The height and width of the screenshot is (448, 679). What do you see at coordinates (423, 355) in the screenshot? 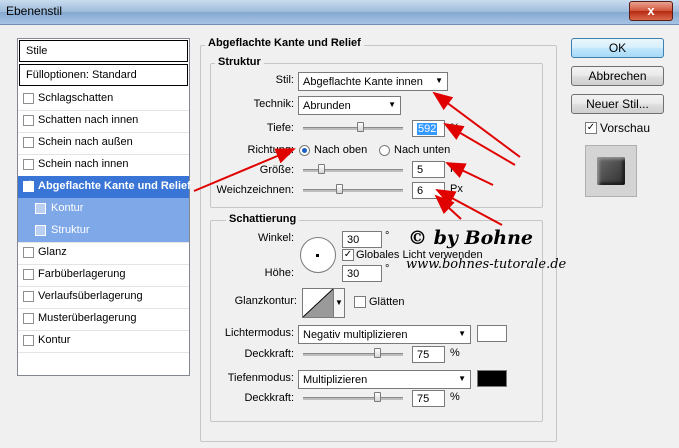
I see `highlight-opacity-value: 75` at bounding box center [423, 355].